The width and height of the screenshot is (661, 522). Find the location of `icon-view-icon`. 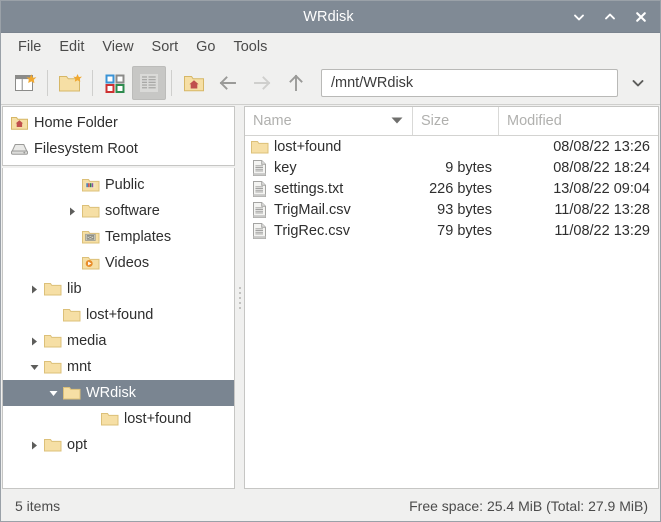

icon-view-icon is located at coordinates (115, 83).